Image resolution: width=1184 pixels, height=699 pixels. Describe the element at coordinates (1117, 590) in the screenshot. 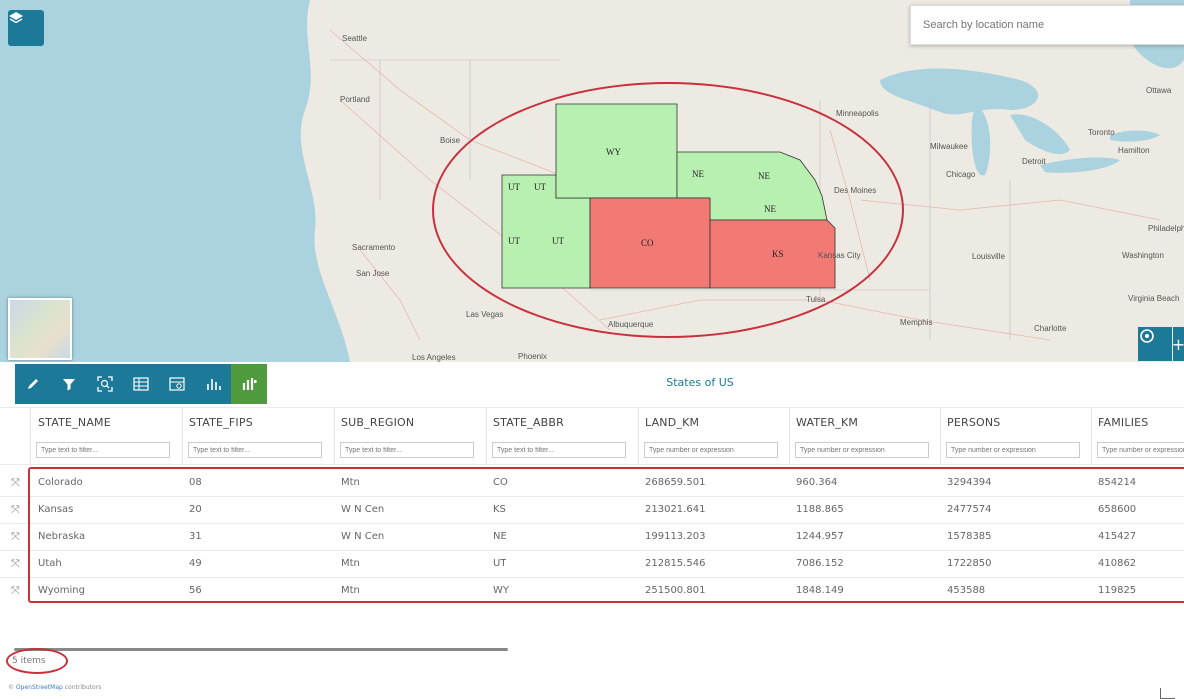

I see `cell-families: 119825` at that location.